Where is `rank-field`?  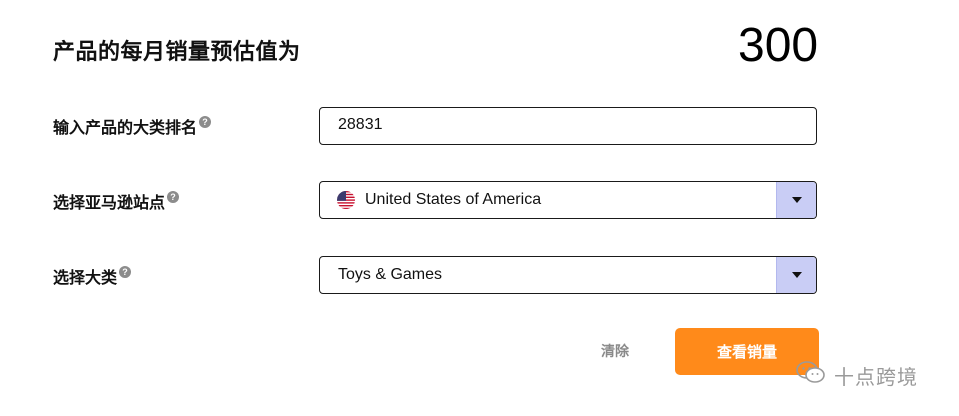
rank-field is located at coordinates (568, 126).